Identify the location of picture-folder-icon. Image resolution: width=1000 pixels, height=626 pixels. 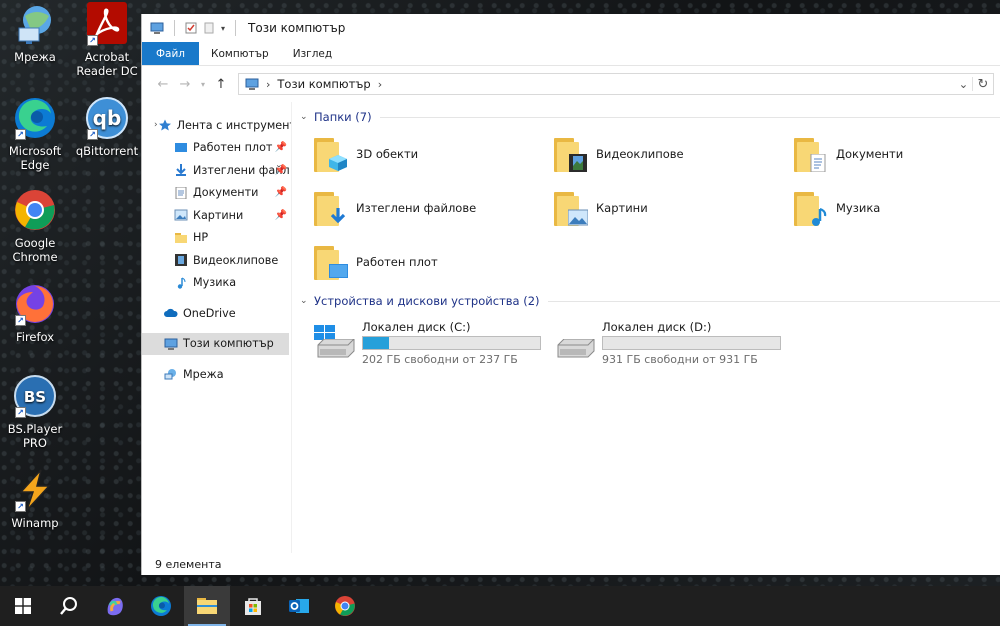
(571, 208).